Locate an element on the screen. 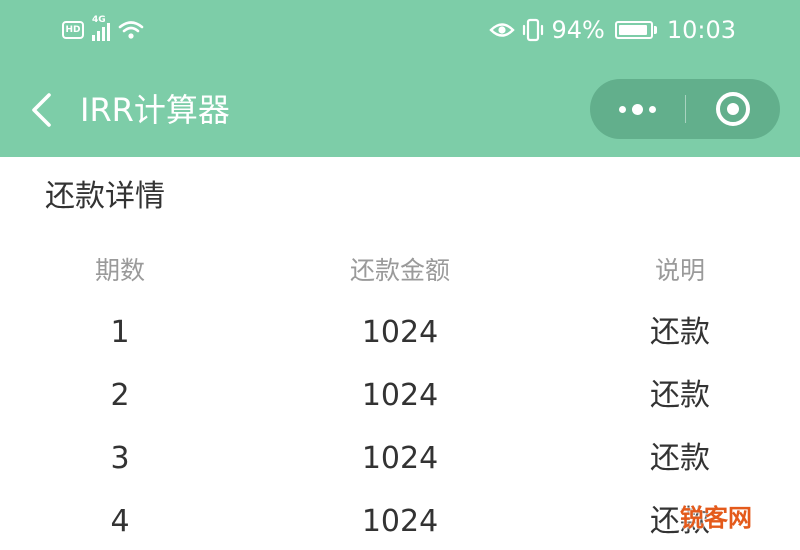 This screenshot has height=550, width=800. more-dots-icon is located at coordinates (637, 109).